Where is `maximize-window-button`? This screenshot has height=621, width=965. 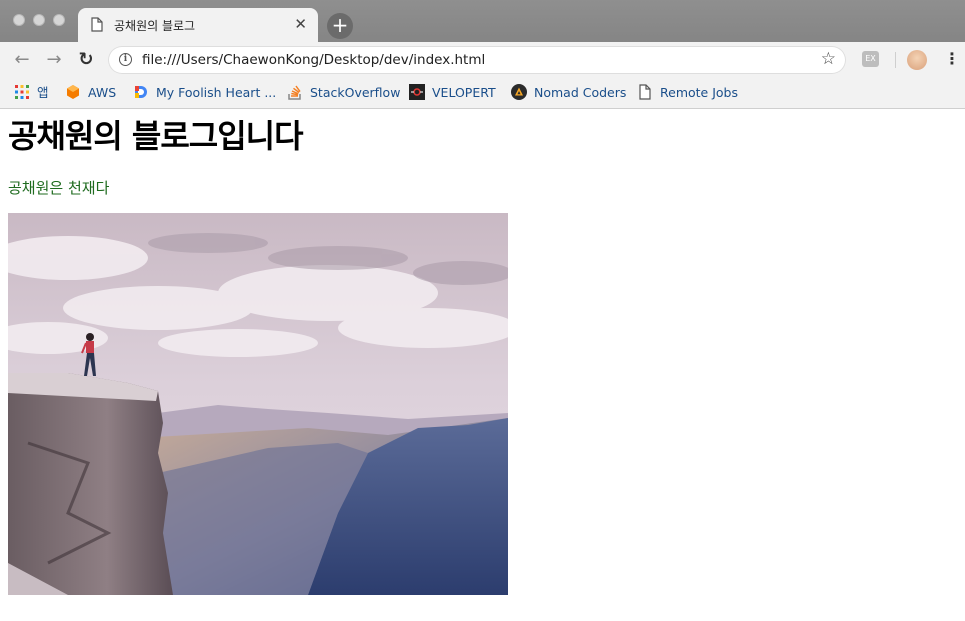
maximize-window-button is located at coordinates (59, 20).